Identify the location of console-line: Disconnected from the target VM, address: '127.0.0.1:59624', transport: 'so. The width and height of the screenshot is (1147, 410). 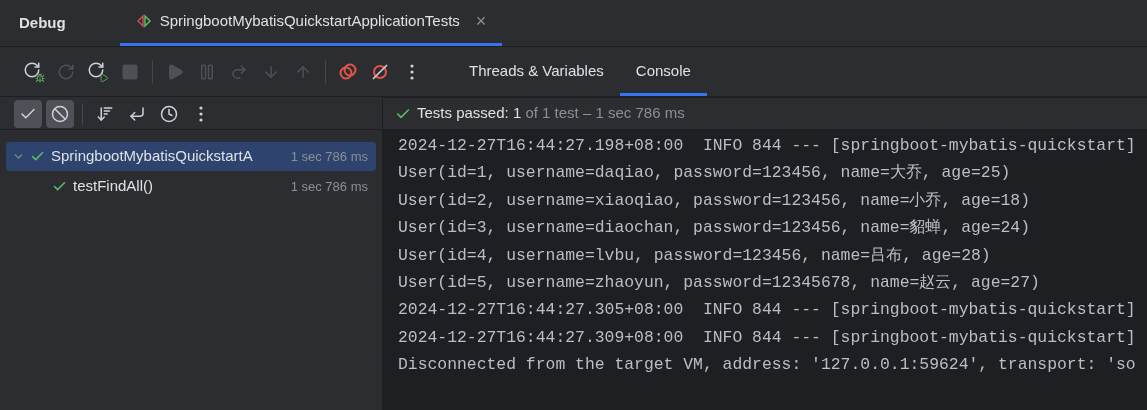
(767, 365).